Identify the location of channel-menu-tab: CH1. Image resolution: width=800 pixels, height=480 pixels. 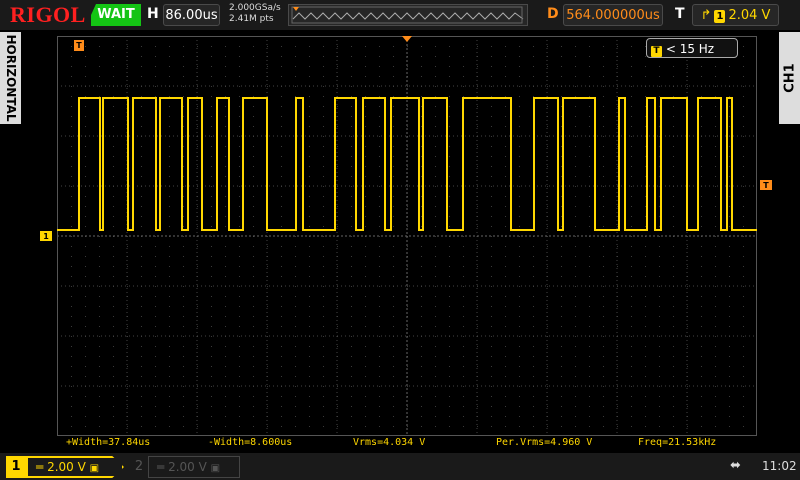
(789, 78).